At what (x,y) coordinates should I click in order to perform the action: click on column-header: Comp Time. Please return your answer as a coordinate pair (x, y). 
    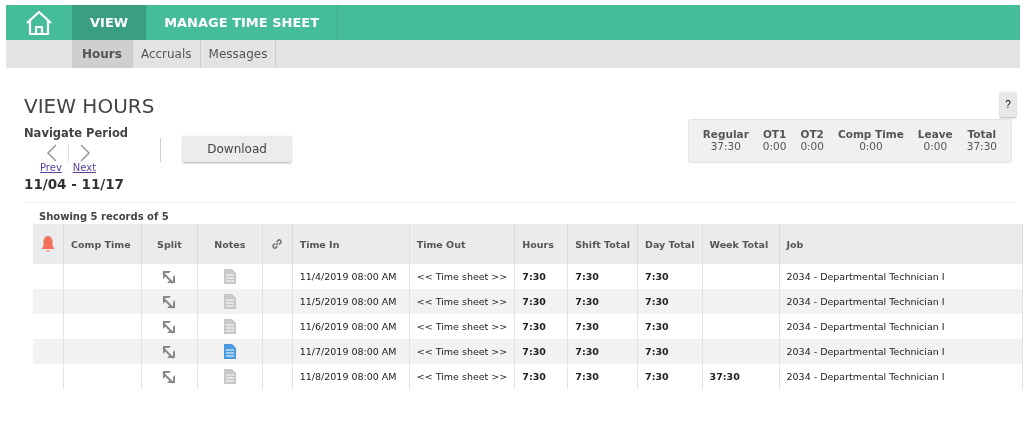
    Looking at the image, I should click on (102, 244).